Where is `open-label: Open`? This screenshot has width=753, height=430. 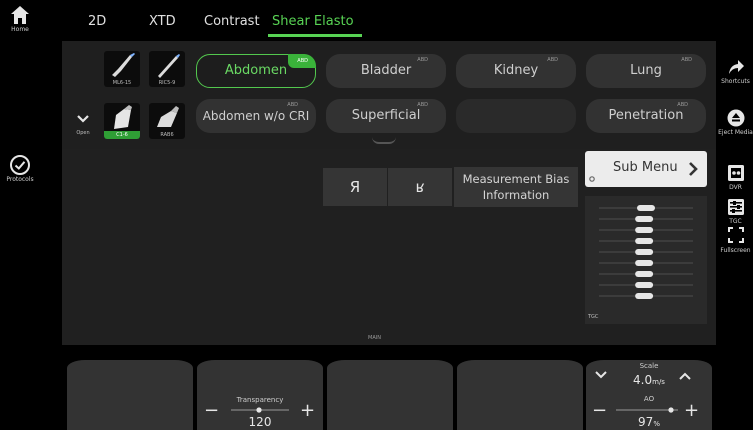
open-label: Open is located at coordinates (83, 133).